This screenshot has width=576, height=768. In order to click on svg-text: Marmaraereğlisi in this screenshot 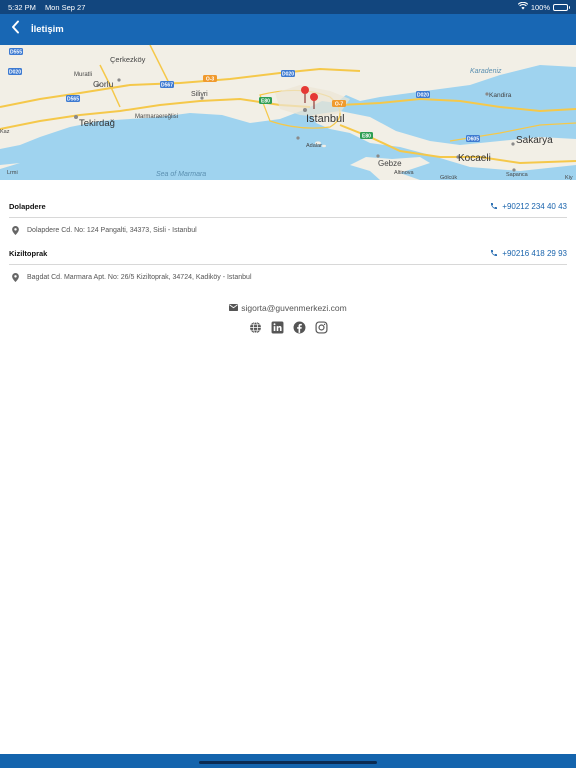, I will do `click(156, 117)`.